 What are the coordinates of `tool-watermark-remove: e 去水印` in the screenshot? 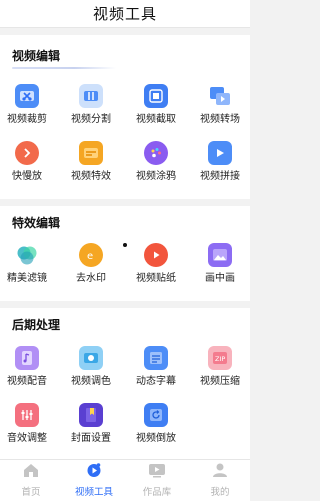 It's located at (91, 266).